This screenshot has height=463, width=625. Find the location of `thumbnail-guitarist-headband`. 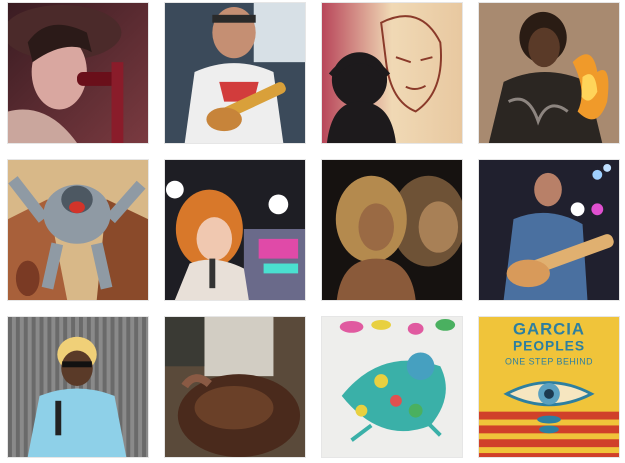

thumbnail-guitarist-headband is located at coordinates (235, 73).